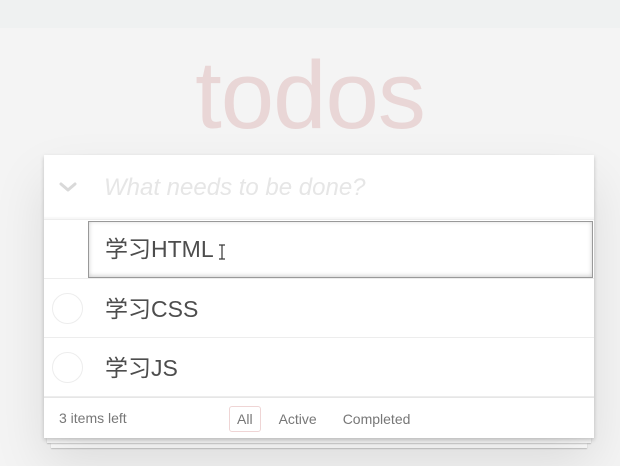 This screenshot has height=466, width=620. What do you see at coordinates (159, 249) in the screenshot?
I see `todo-edit-text: 学习HTML` at bounding box center [159, 249].